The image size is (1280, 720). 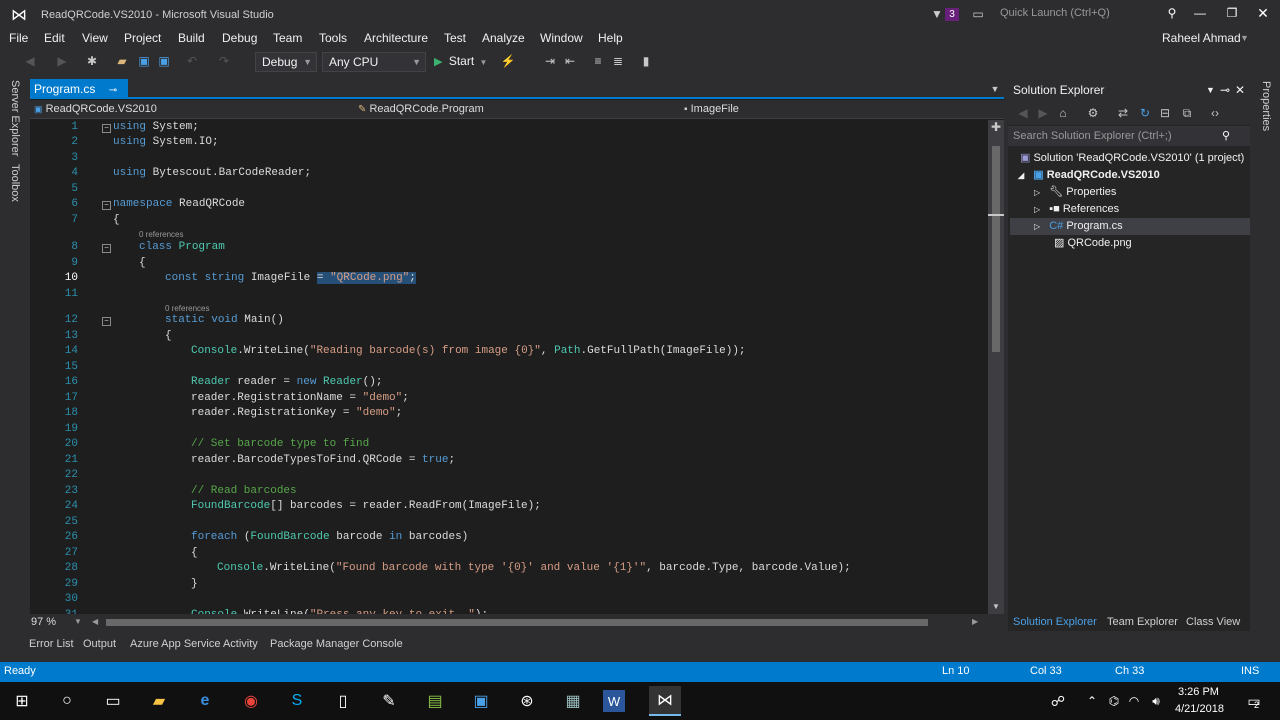 I want to click on collapse-all-icon: ⊟, so click(x=1165, y=113).